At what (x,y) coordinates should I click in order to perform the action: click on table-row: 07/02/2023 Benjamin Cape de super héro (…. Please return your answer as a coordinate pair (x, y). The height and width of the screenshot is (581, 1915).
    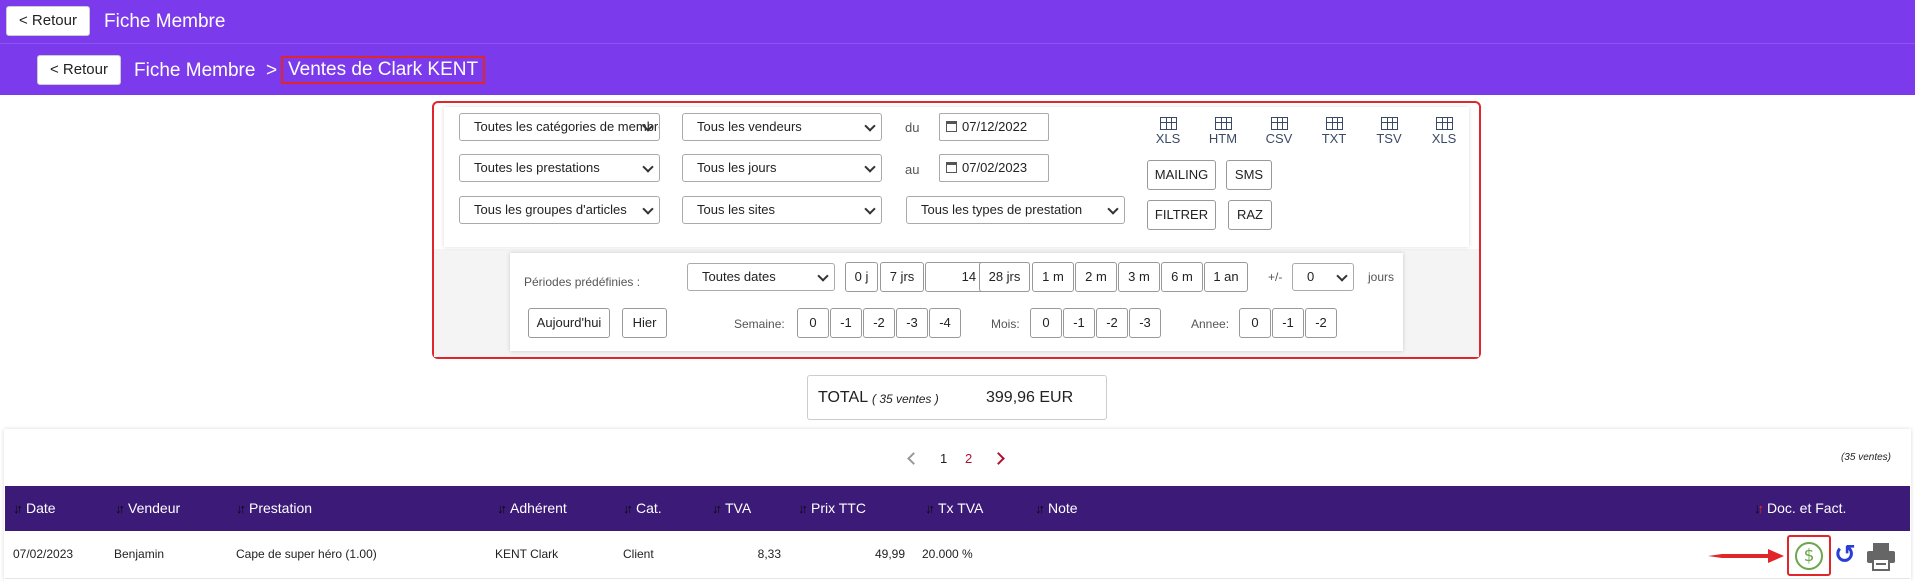
    Looking at the image, I should click on (957, 555).